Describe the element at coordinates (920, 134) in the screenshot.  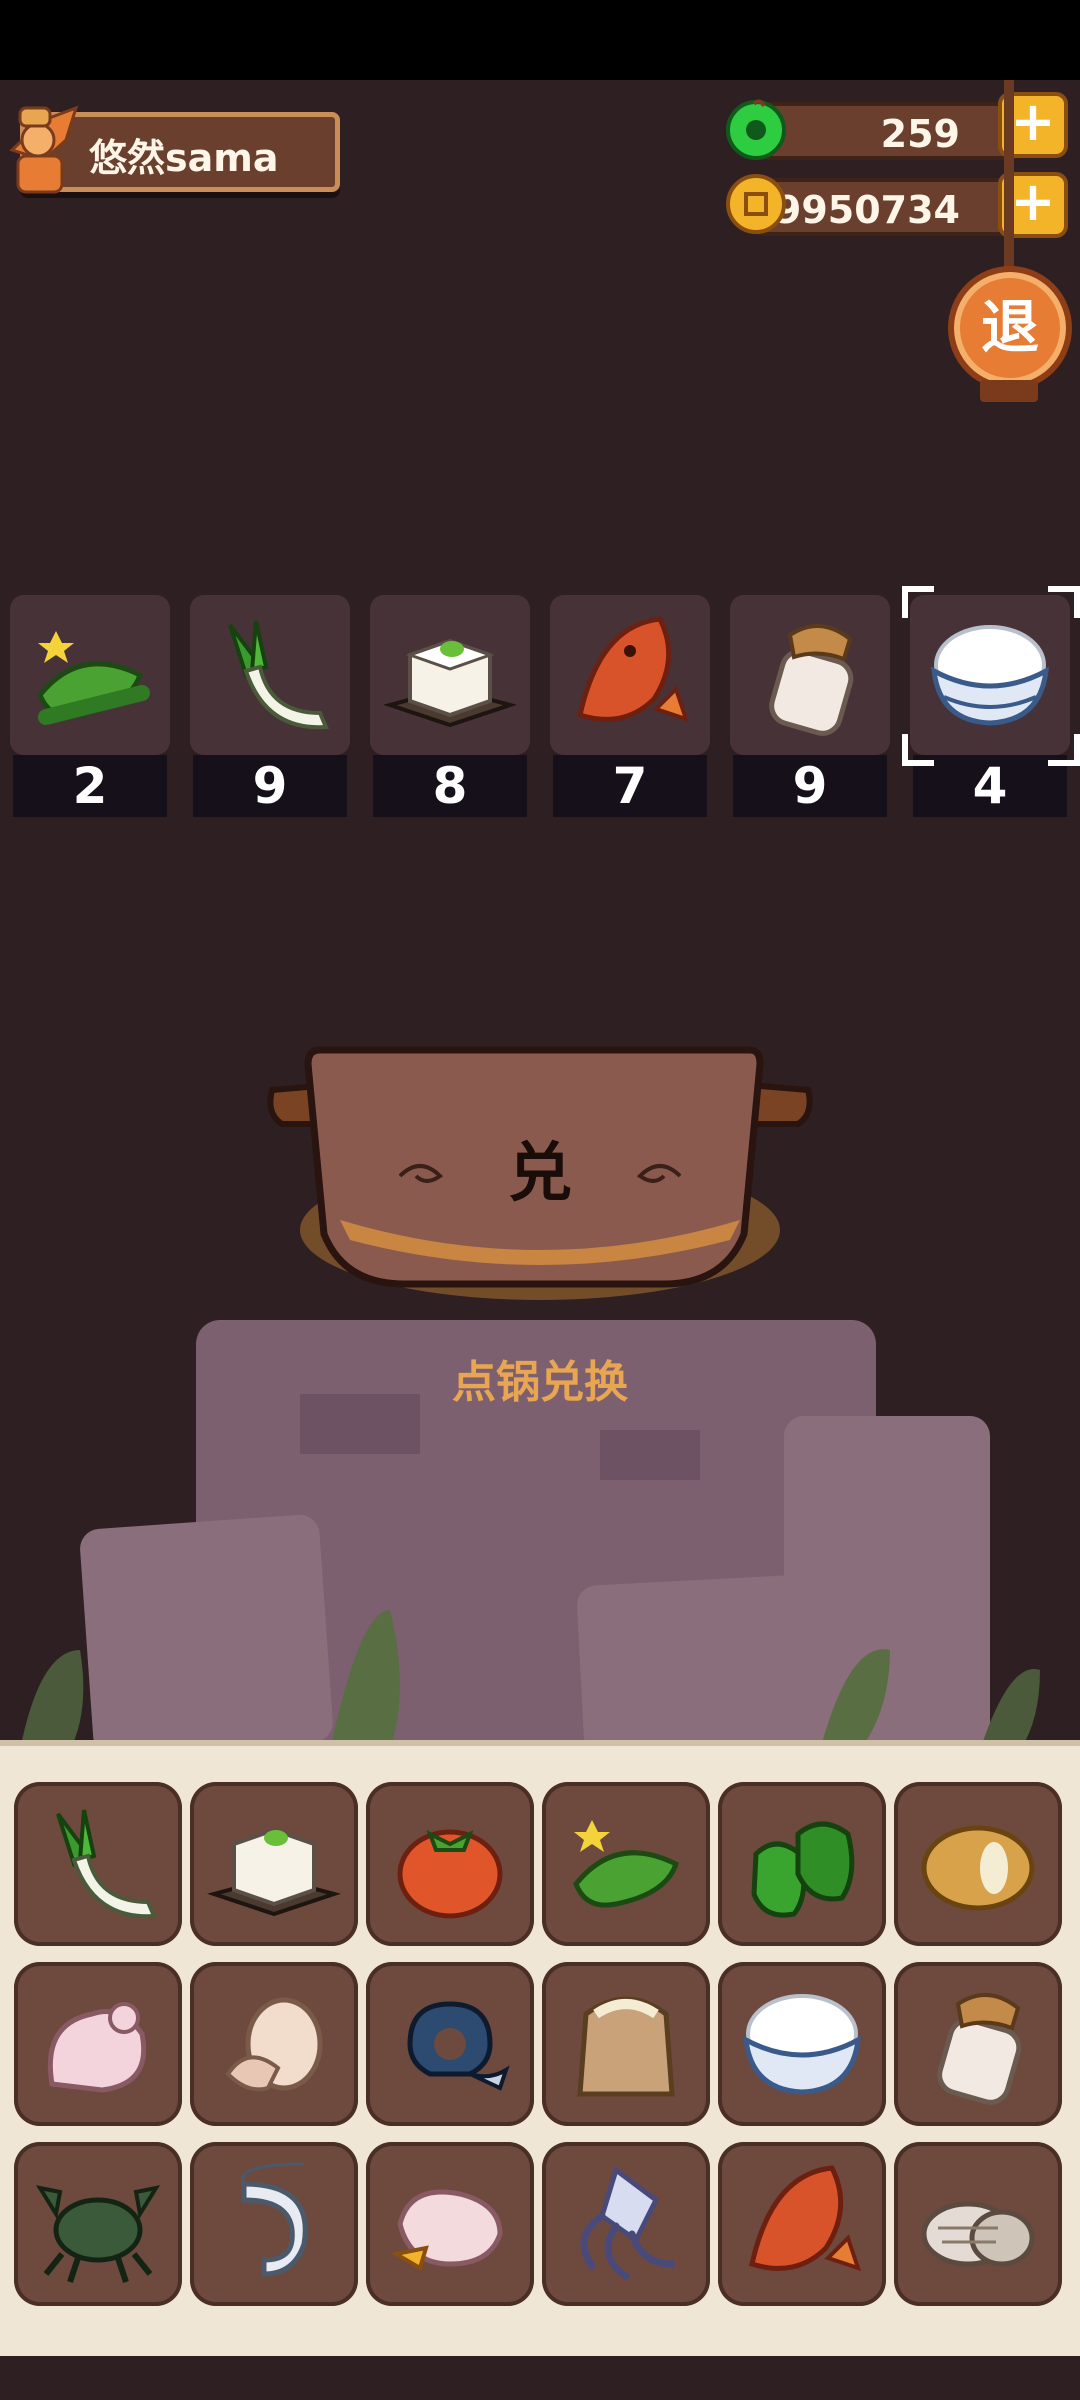
I see `jade-count: 259` at that location.